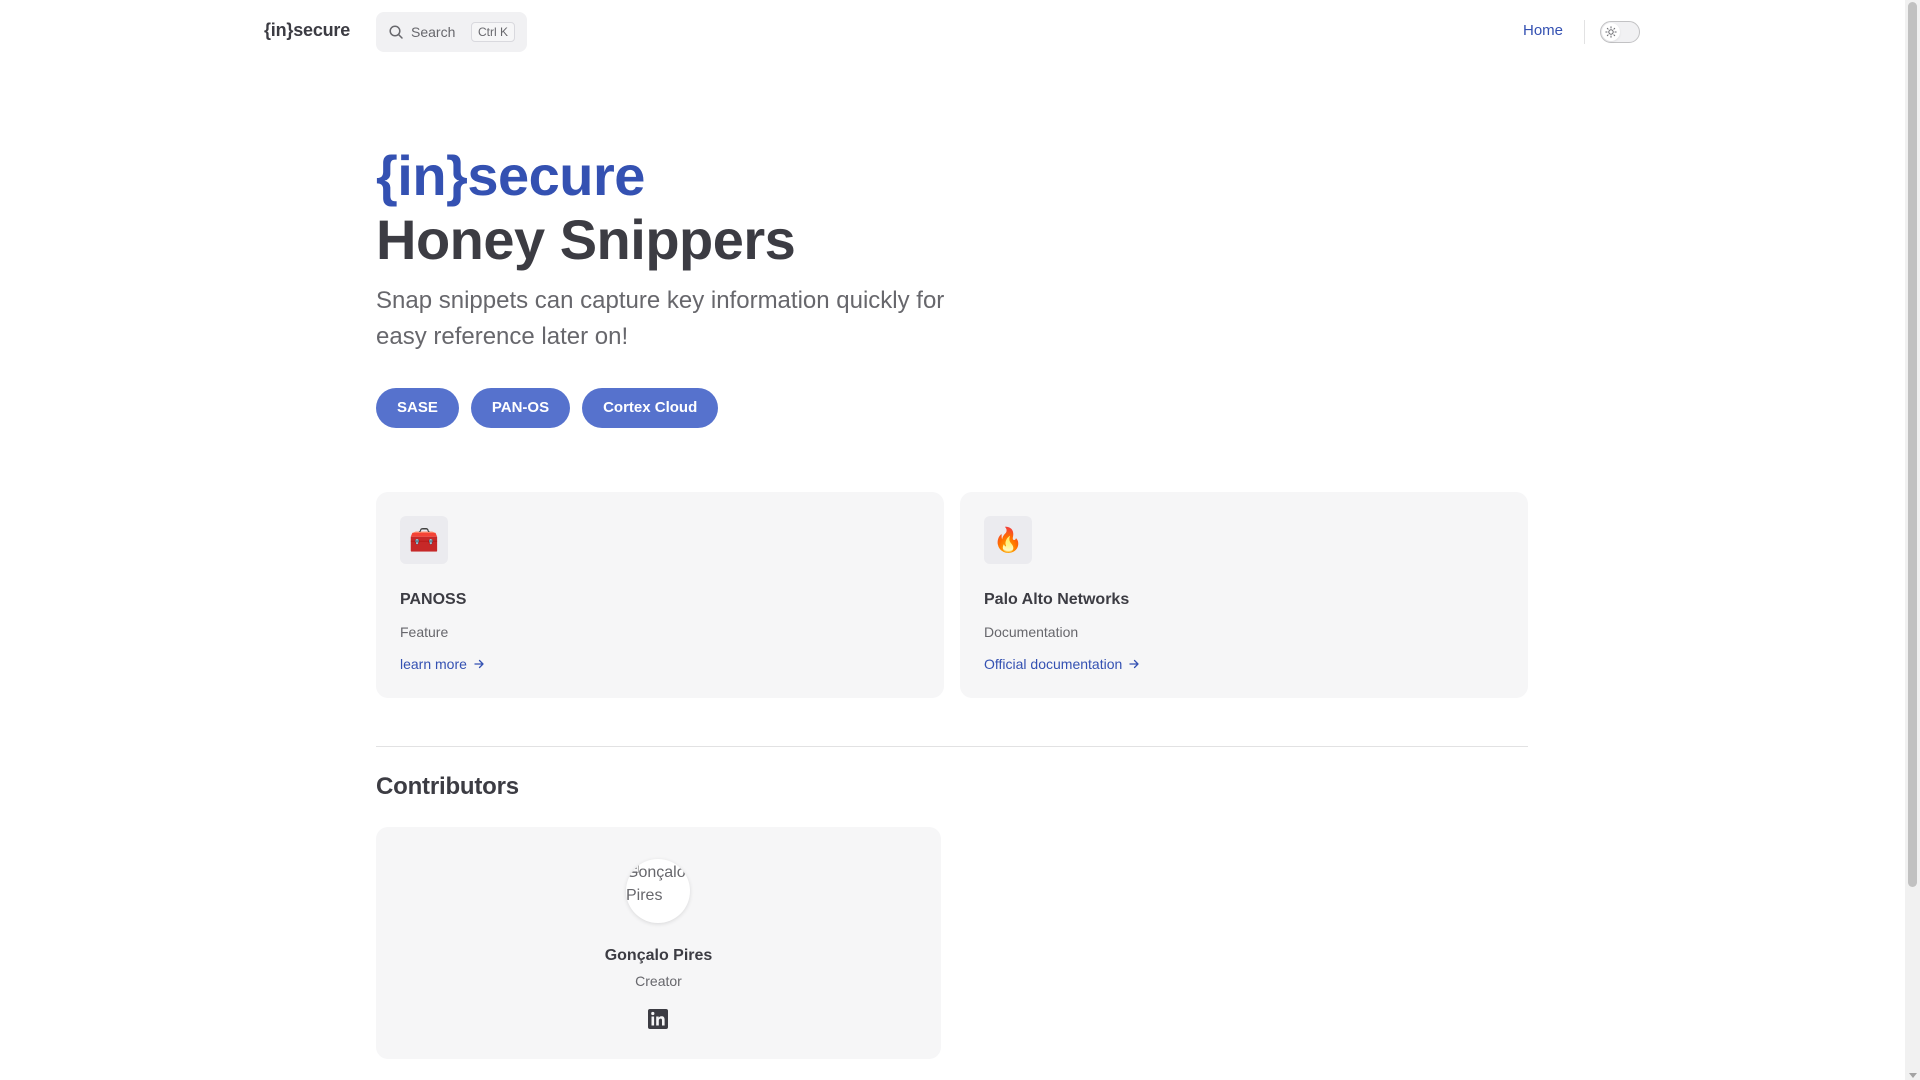  I want to click on nav-link-home: Home, so click(1543, 30).